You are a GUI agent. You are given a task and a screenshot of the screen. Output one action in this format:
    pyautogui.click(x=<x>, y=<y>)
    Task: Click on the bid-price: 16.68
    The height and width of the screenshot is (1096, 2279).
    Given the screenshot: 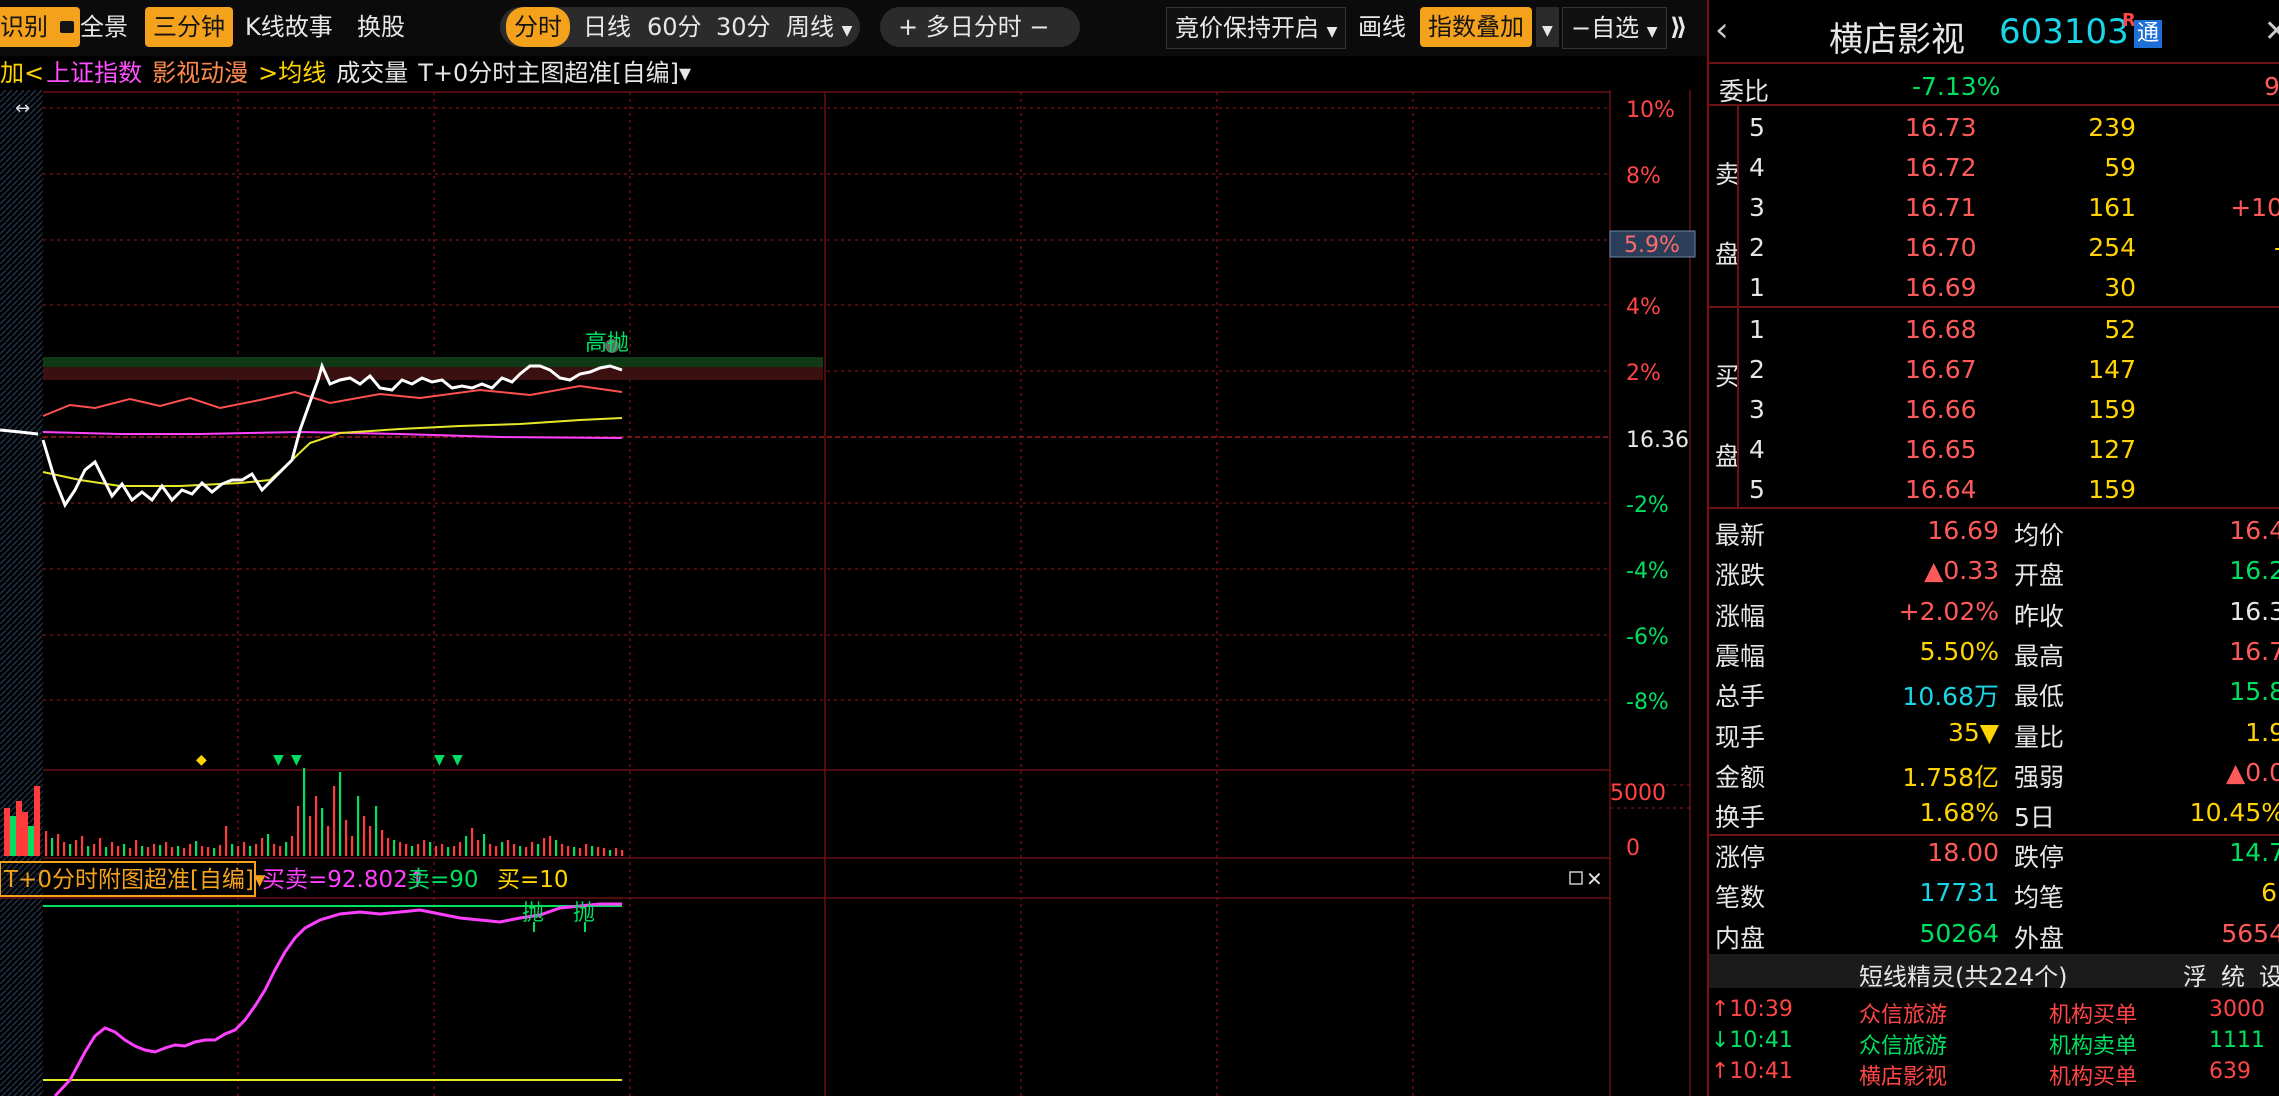 What is the action you would take?
    pyautogui.click(x=1941, y=329)
    